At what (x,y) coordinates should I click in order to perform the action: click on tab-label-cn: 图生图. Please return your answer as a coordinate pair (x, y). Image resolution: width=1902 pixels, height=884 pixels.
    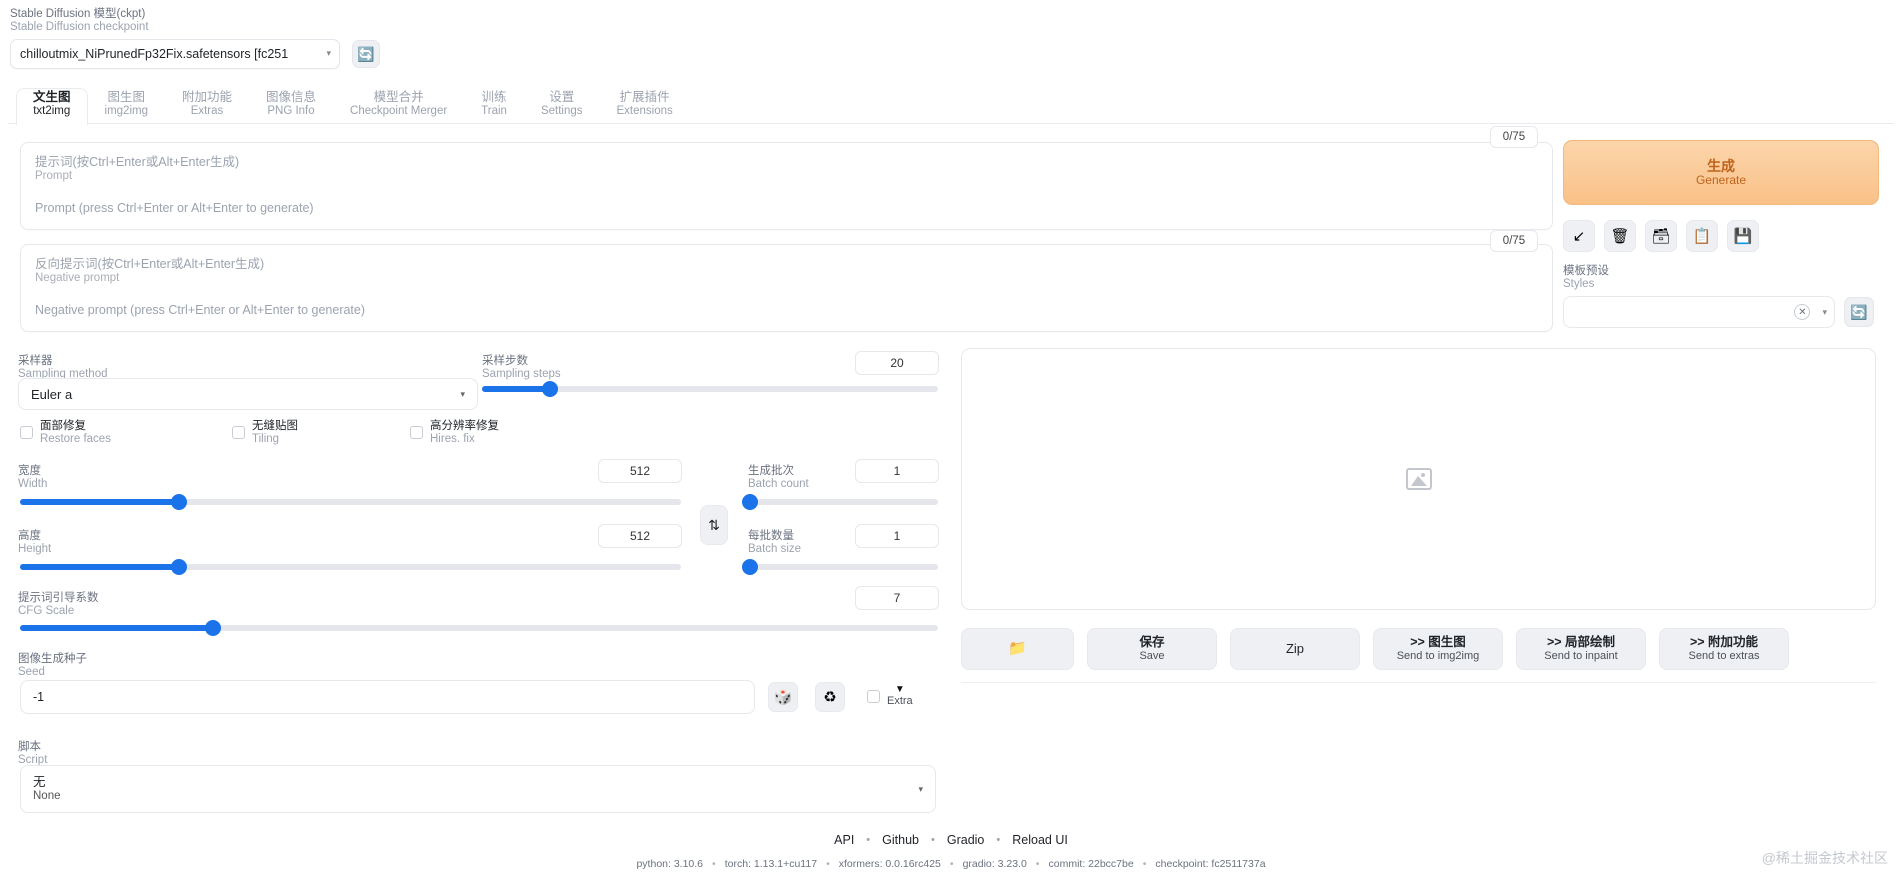
    Looking at the image, I should click on (126, 97).